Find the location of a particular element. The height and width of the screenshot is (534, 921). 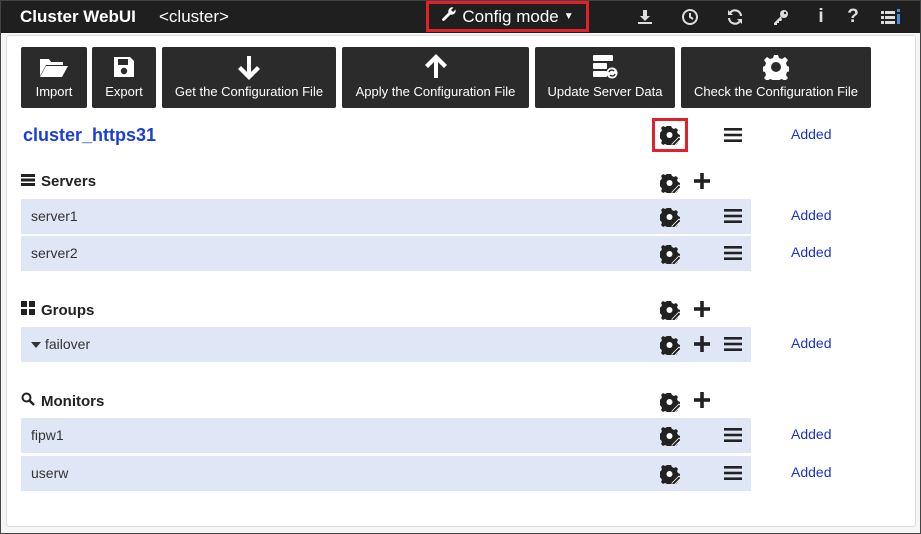

update-server-button: Update Server Data is located at coordinates (605, 77).